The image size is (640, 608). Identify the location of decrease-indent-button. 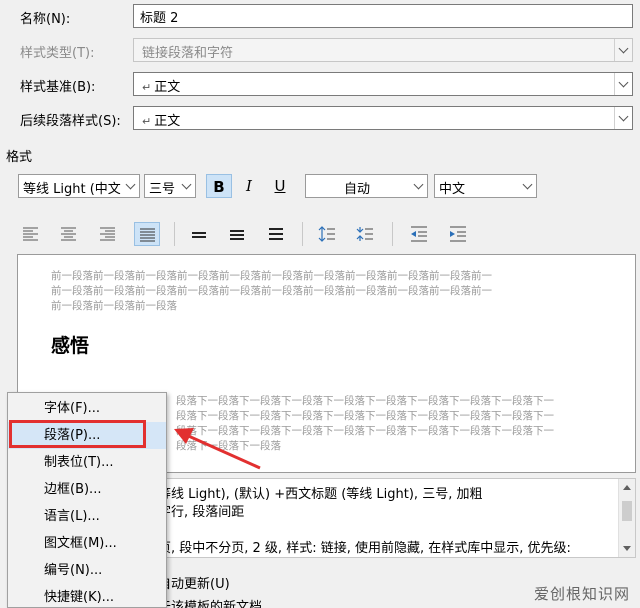
(419, 234).